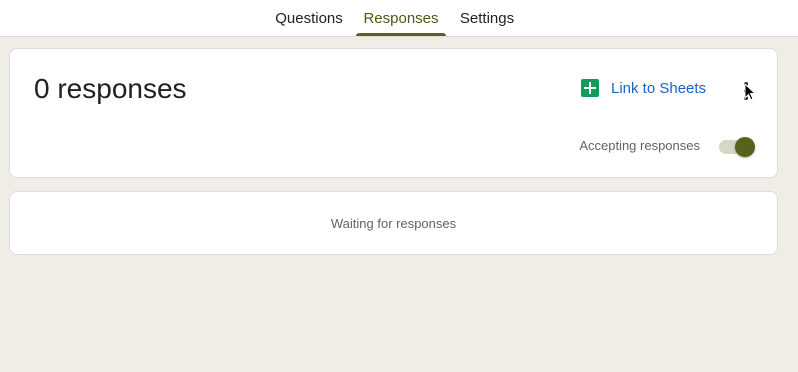 The width and height of the screenshot is (798, 372). Describe the element at coordinates (750, 92) in the screenshot. I see `mouse-pointer-icon` at that location.